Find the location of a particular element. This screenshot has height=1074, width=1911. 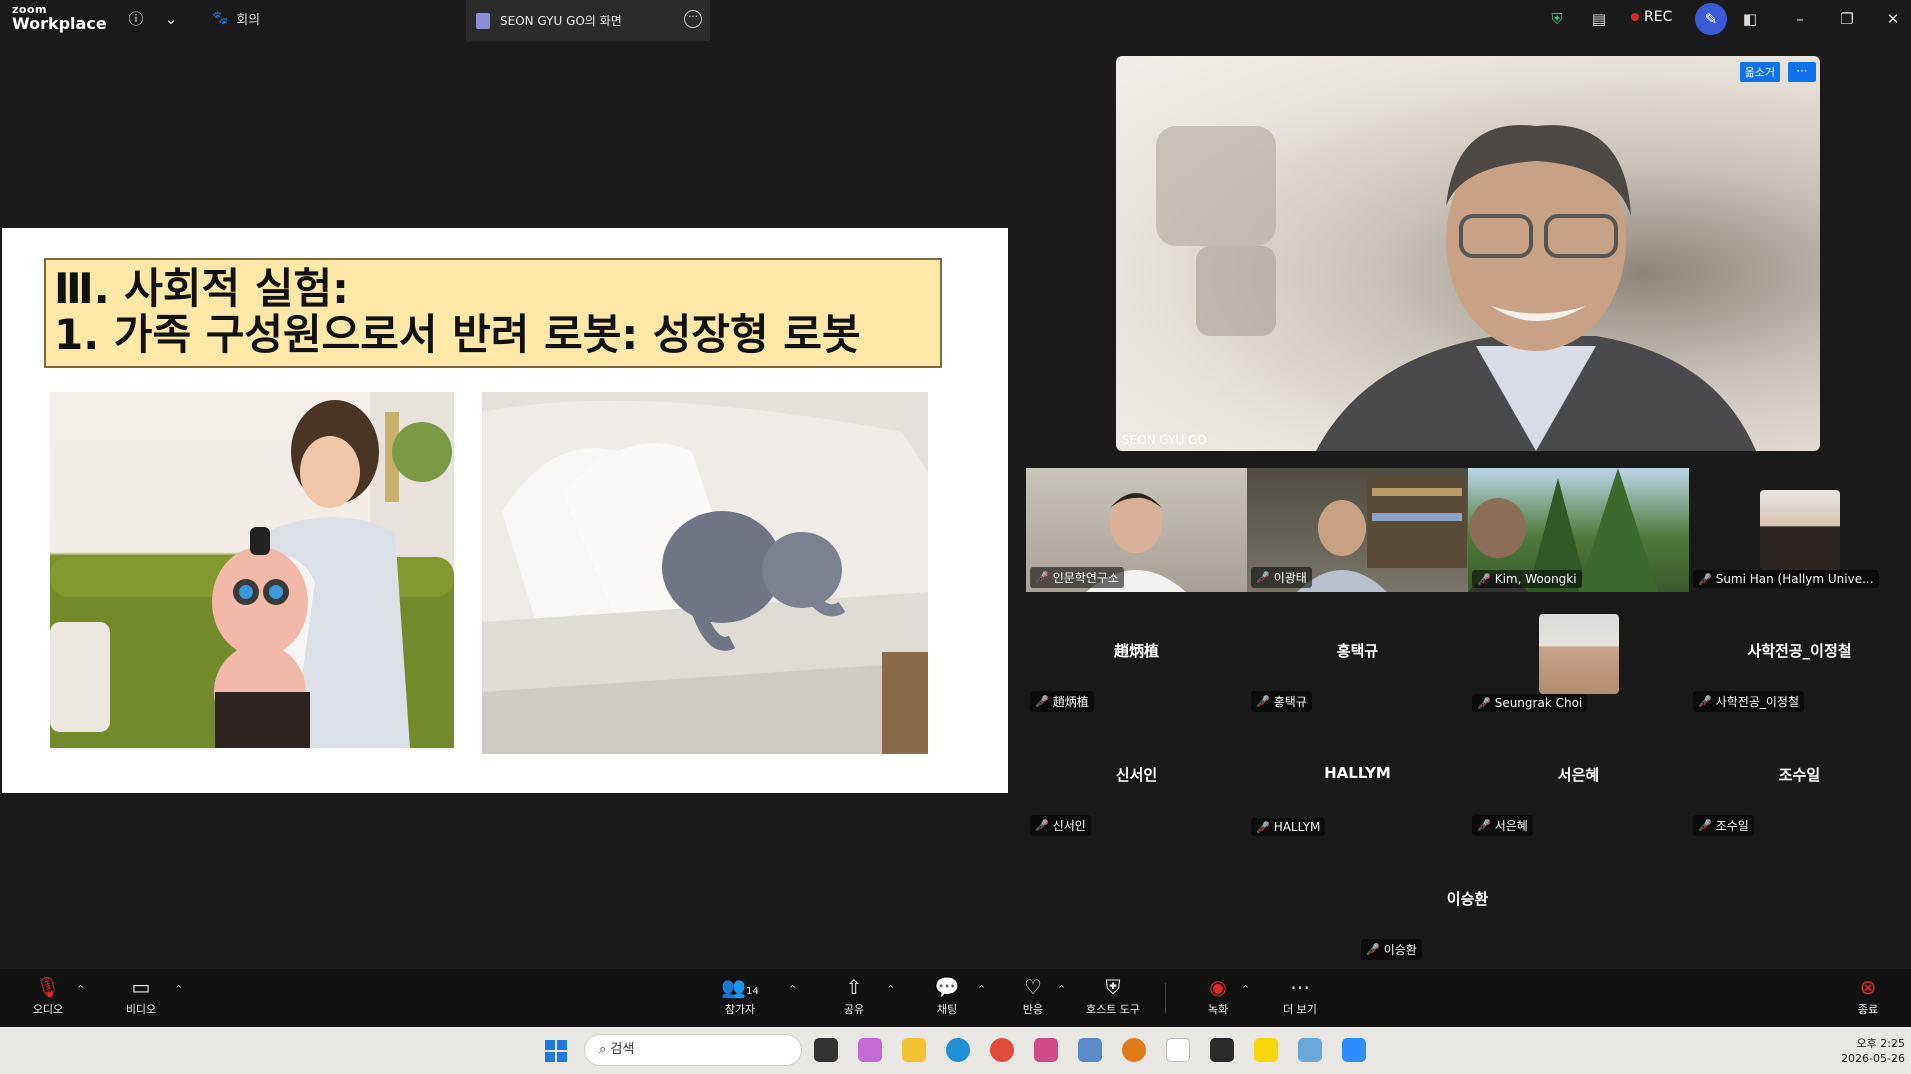

audio-button: 🎙 오디오 is located at coordinates (48, 996).